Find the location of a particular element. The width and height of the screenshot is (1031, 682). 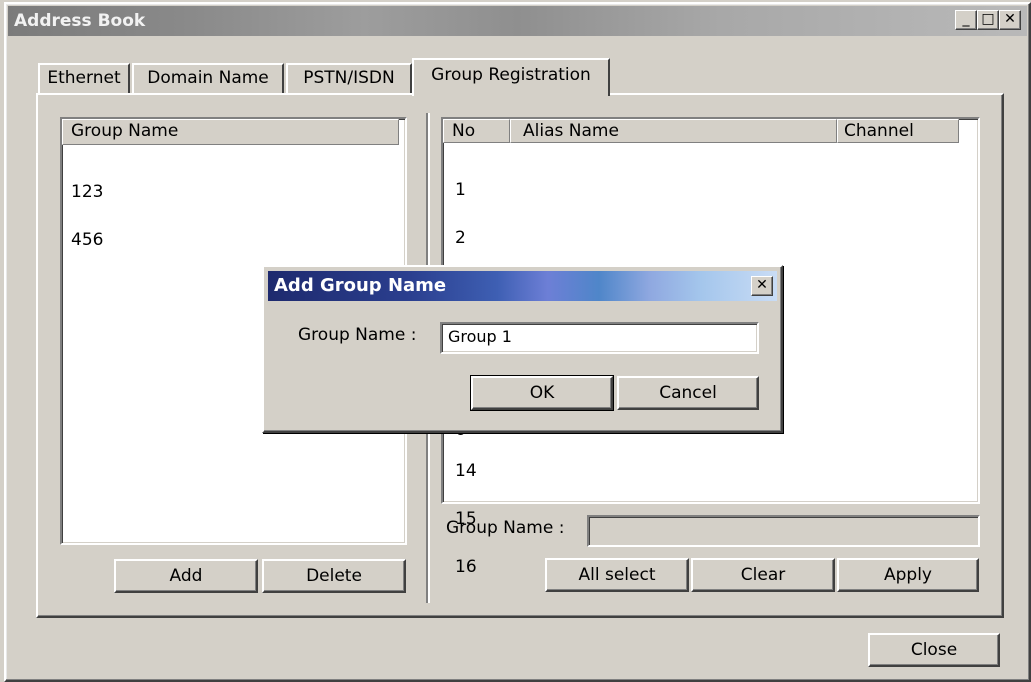

window-title: Address Book is located at coordinates (80, 21).